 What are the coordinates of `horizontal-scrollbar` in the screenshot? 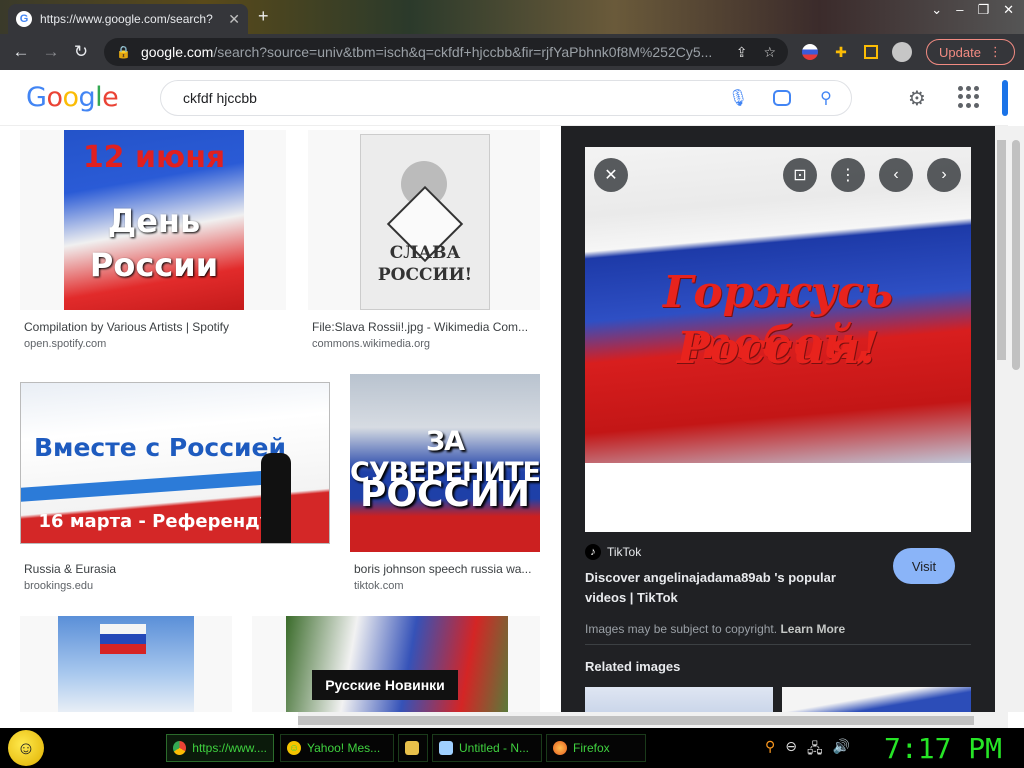 It's located at (504, 720).